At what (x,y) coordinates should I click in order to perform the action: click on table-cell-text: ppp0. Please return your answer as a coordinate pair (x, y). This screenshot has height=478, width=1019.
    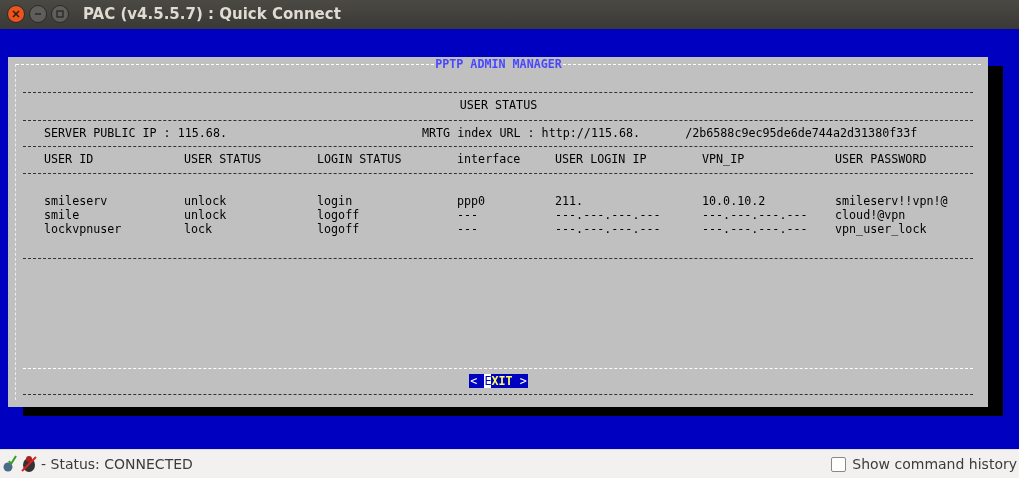
    Looking at the image, I should click on (472, 200).